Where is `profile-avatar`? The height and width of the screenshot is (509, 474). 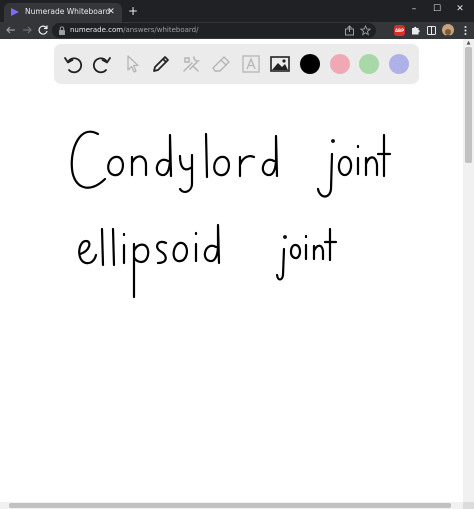 profile-avatar is located at coordinates (448, 30).